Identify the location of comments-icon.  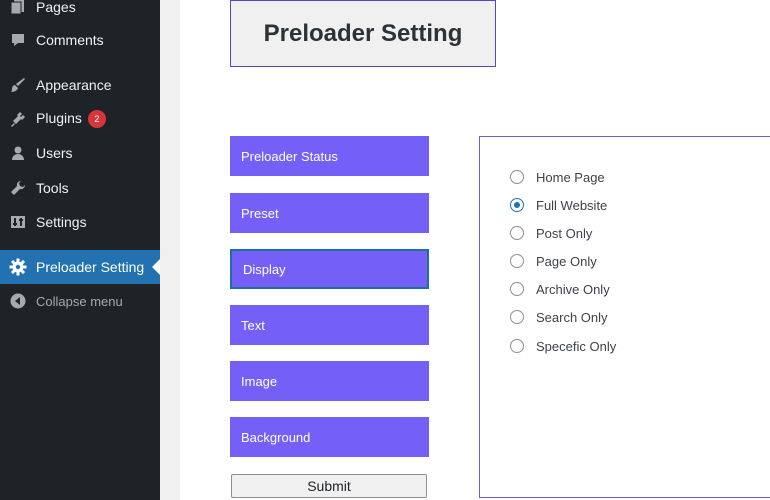
(18, 40).